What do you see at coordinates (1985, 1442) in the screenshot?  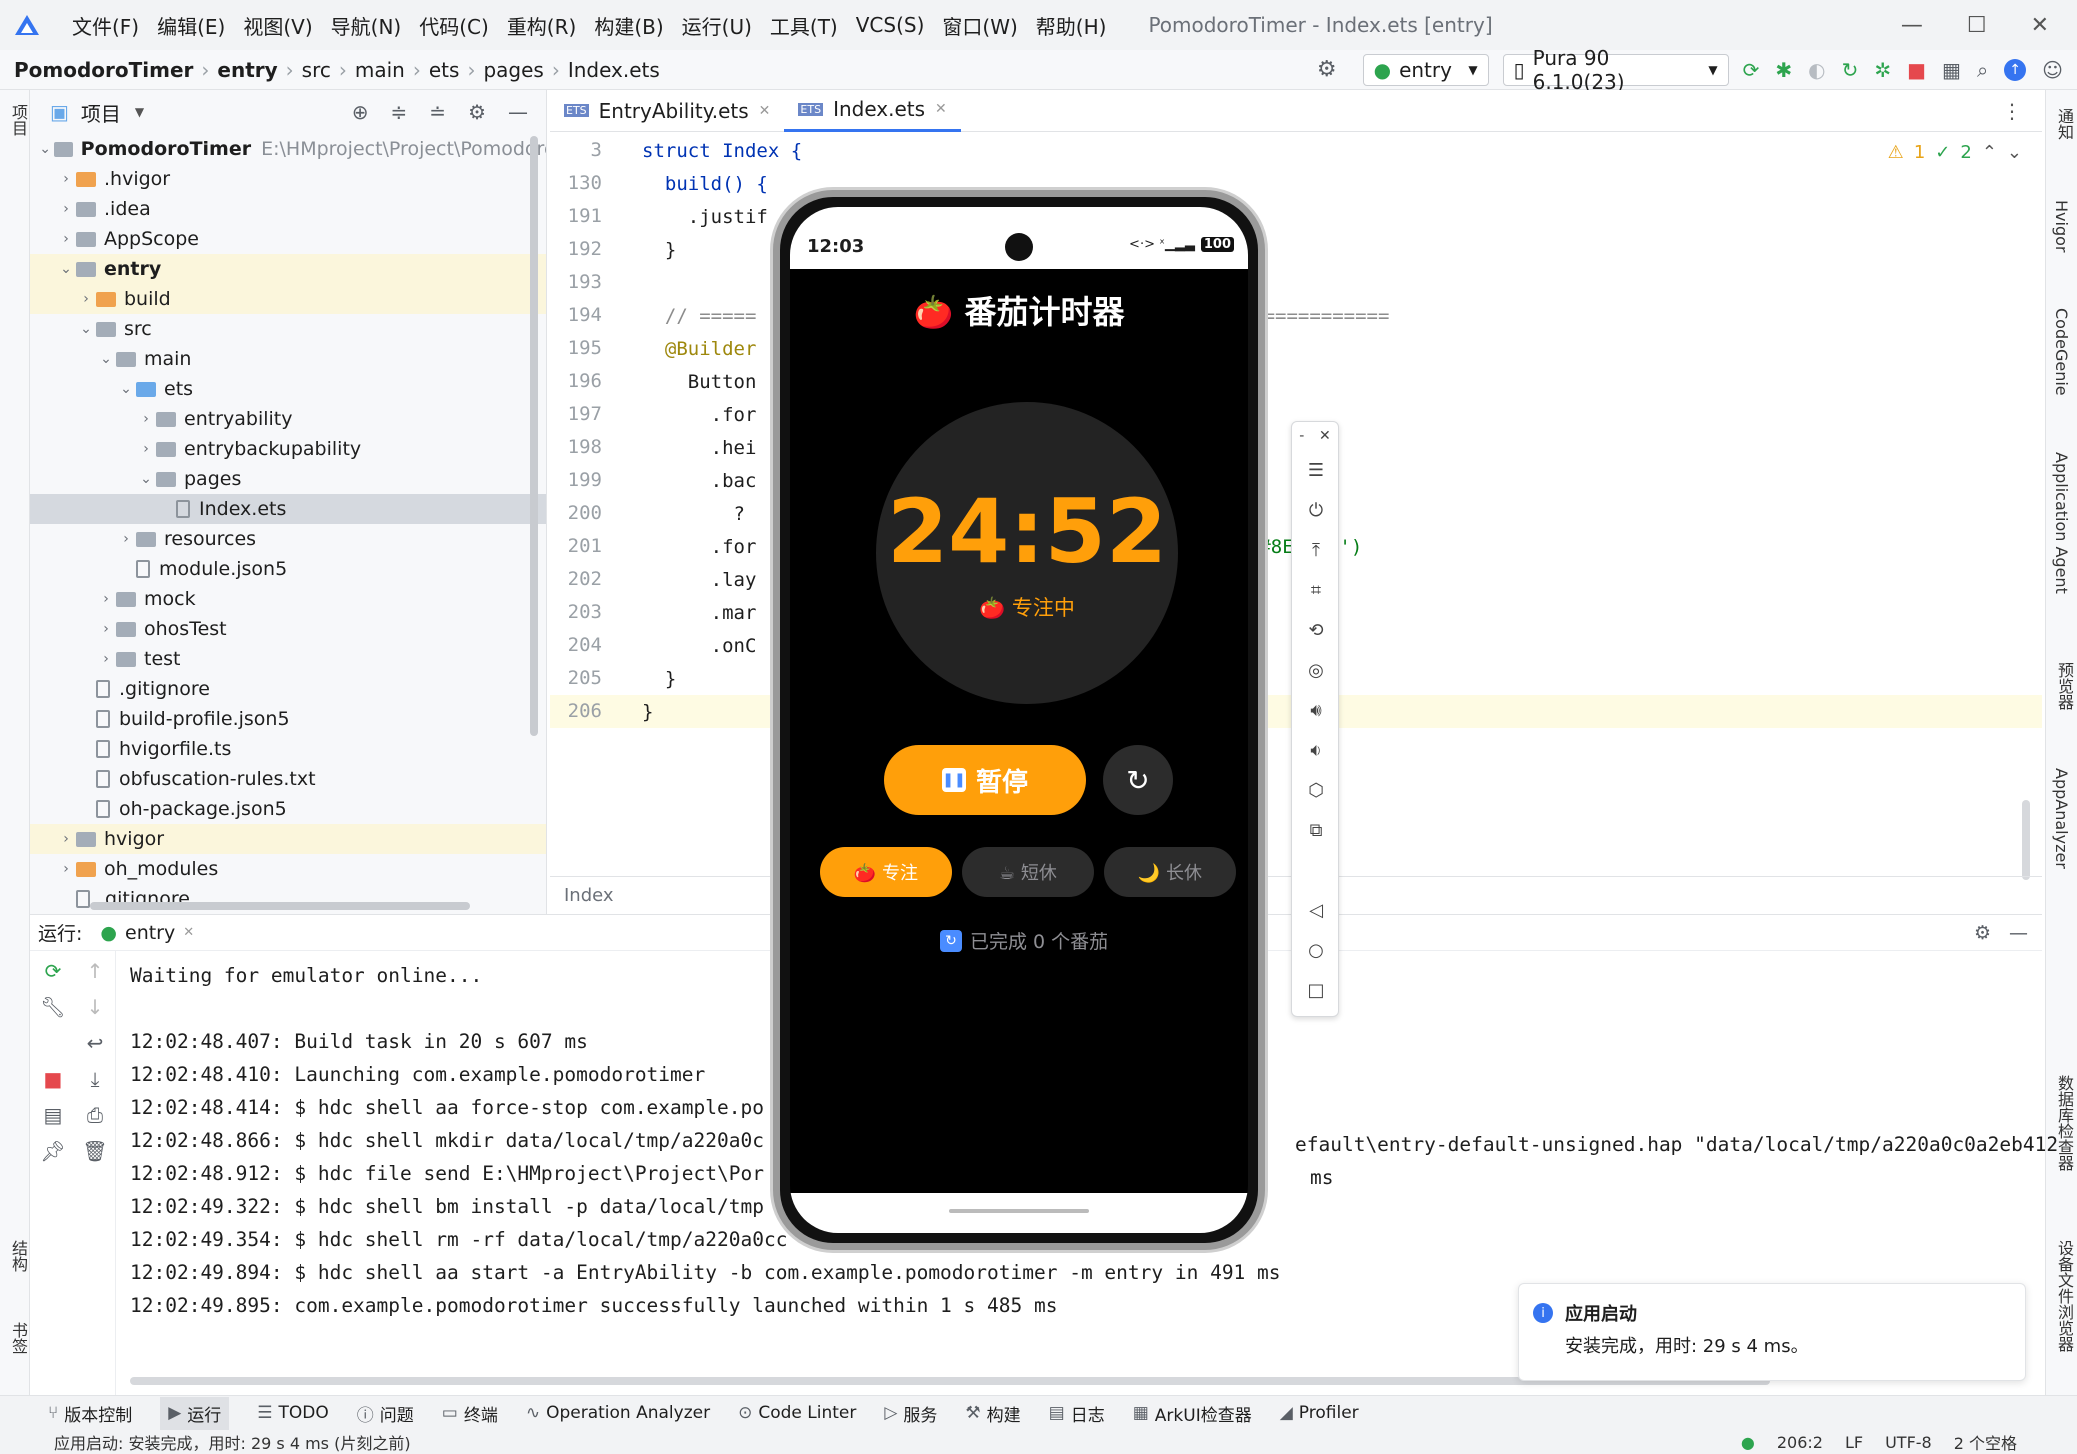 I see `indent-setting: 2 个空格` at bounding box center [1985, 1442].